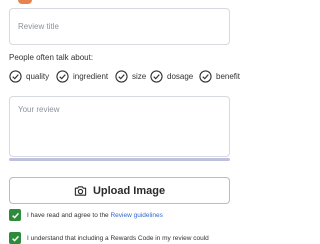 This screenshot has height=244, width=320. I want to click on topic-chip-dosage: dosage, so click(171, 76).